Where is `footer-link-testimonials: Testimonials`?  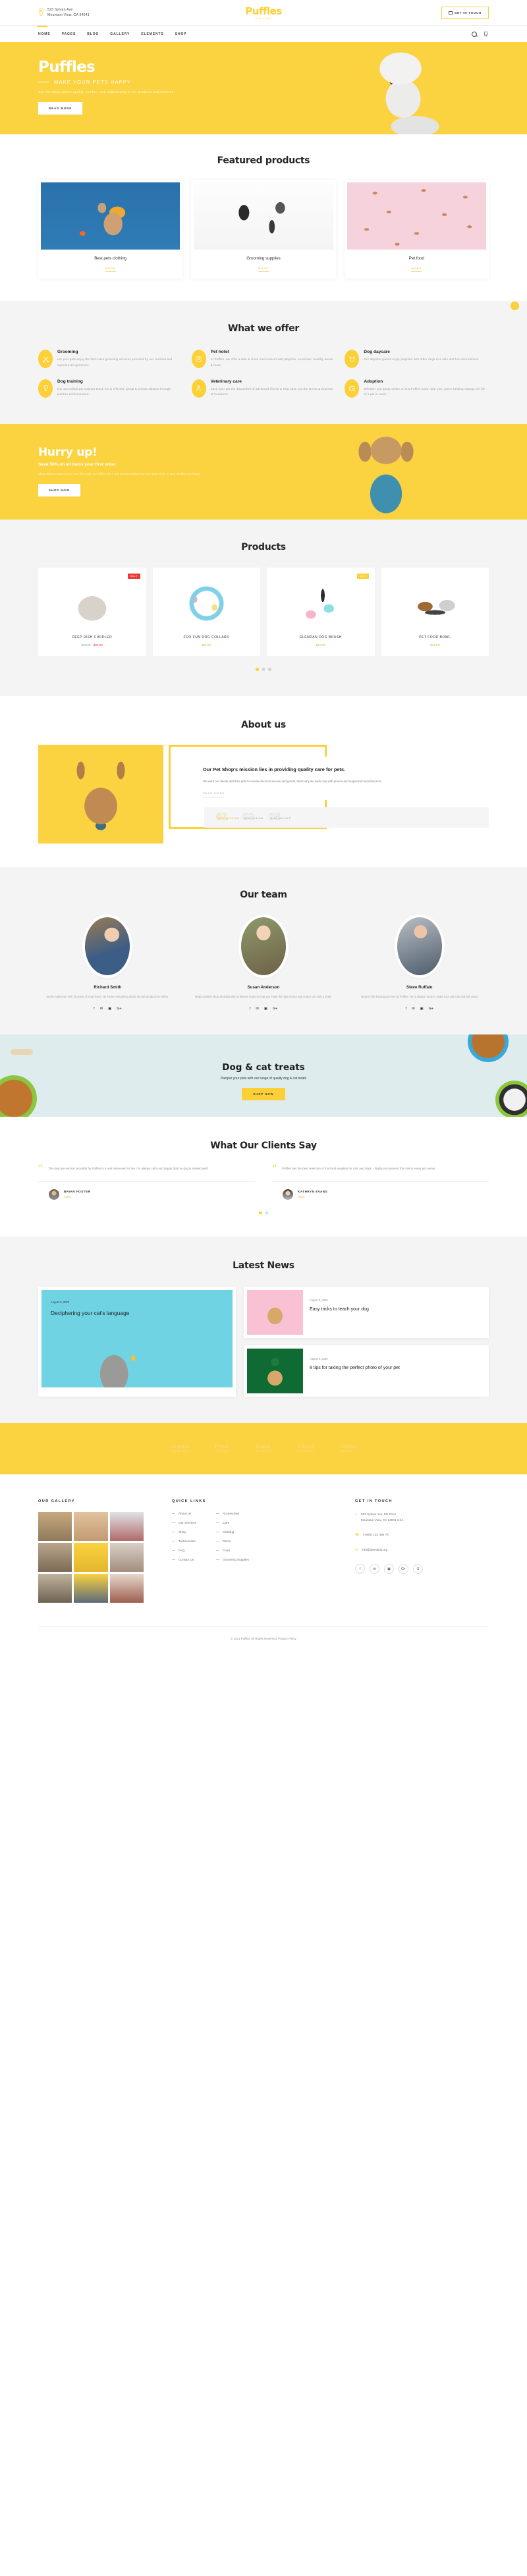 footer-link-testimonials: Testimonials is located at coordinates (184, 1541).